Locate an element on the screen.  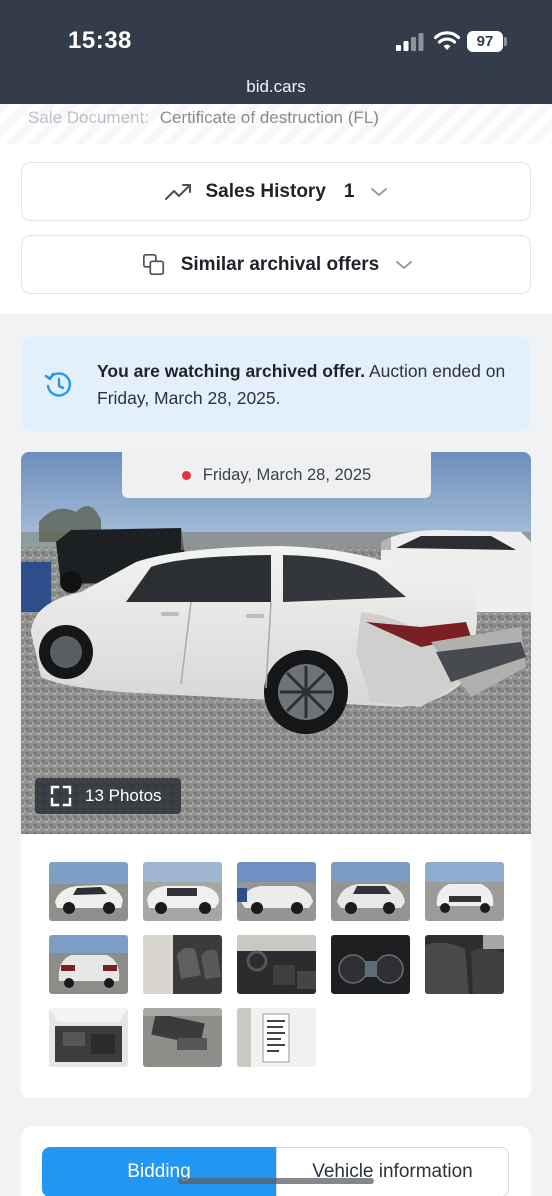
details-accordions: Sales History 1 Similar archival offers is located at coordinates (276, 229).